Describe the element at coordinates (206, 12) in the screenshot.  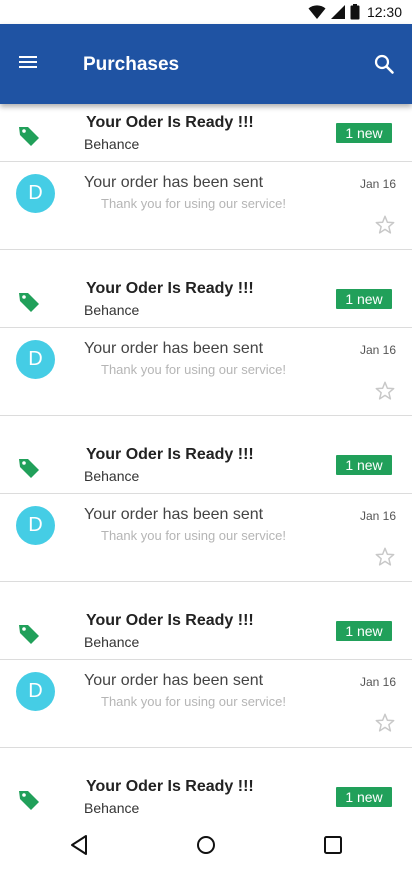
I see `status-bar: 12:30` at that location.